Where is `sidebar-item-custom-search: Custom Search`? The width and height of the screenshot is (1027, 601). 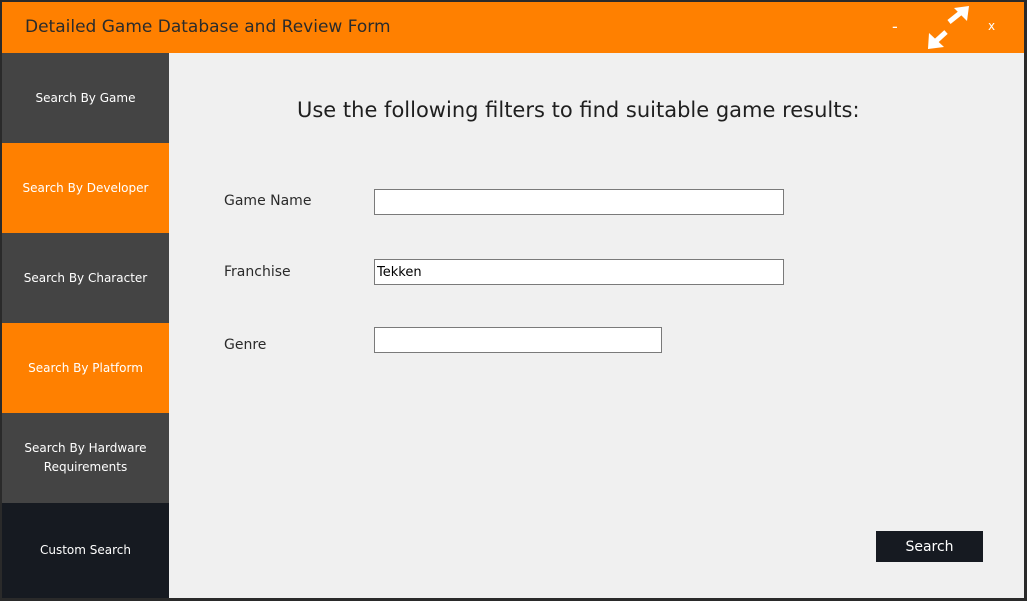 sidebar-item-custom-search: Custom Search is located at coordinates (85, 550).